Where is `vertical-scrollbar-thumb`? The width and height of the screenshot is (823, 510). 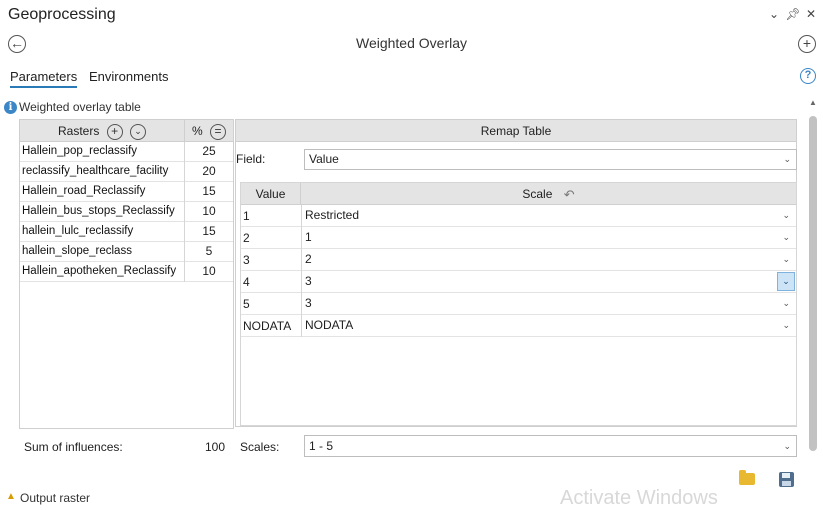
vertical-scrollbar-thumb is located at coordinates (813, 283).